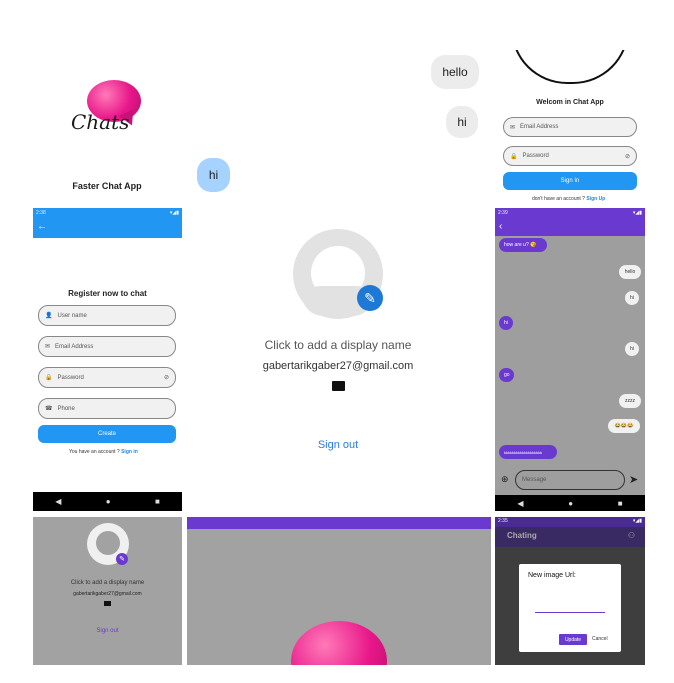  What do you see at coordinates (48, 347) in the screenshot?
I see `mail-icon: ✉` at bounding box center [48, 347].